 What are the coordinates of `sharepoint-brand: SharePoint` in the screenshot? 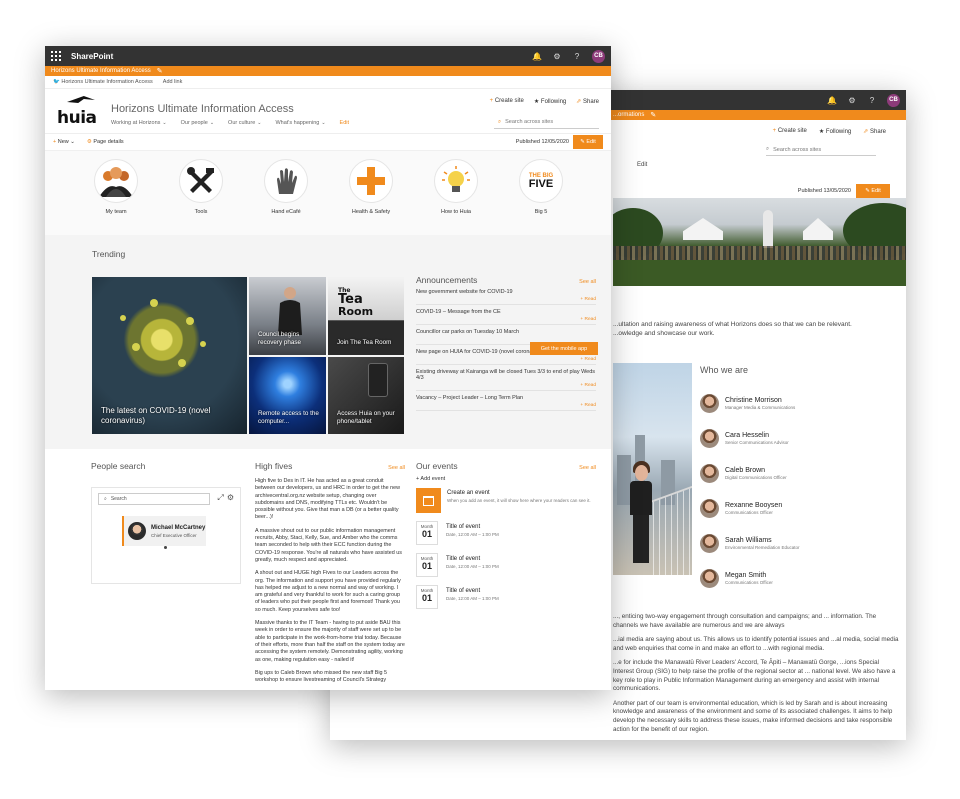 It's located at (92, 56).